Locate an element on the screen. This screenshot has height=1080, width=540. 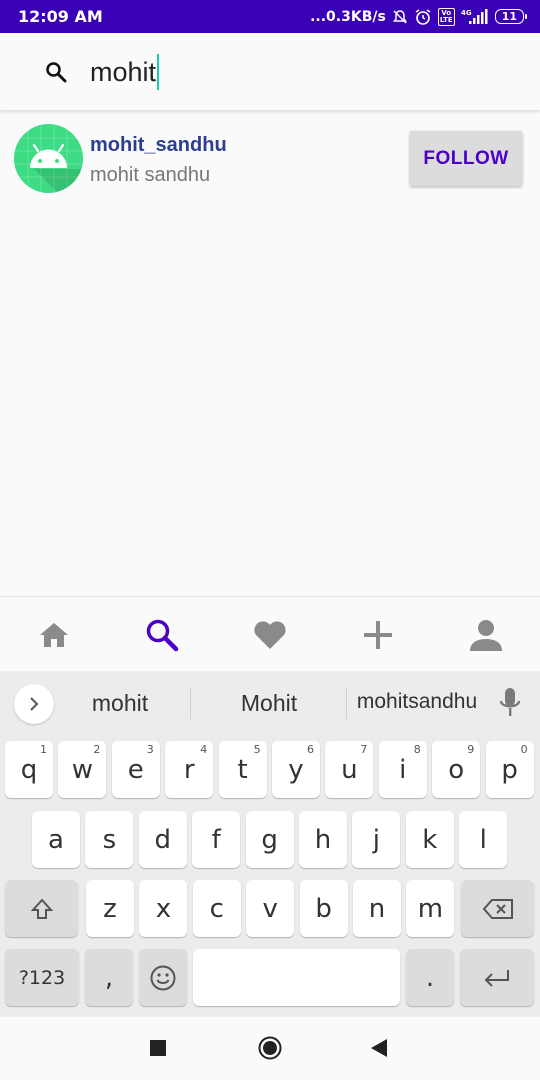
avatar is located at coordinates (48, 158).